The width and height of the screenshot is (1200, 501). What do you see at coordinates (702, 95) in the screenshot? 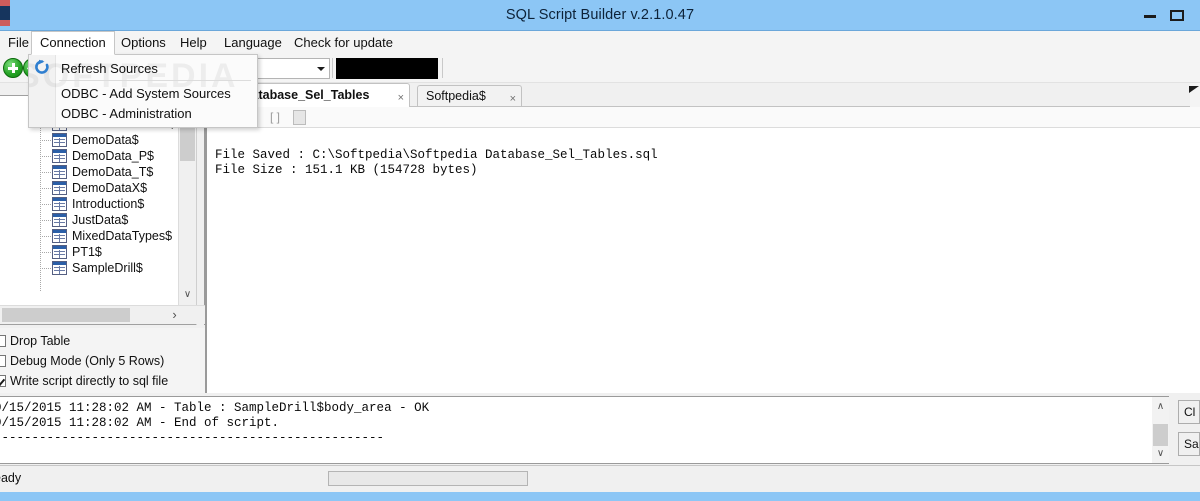
I see `tab-strip: edia Database_Sel_Tables × Softpedia$ ×` at bounding box center [702, 95].